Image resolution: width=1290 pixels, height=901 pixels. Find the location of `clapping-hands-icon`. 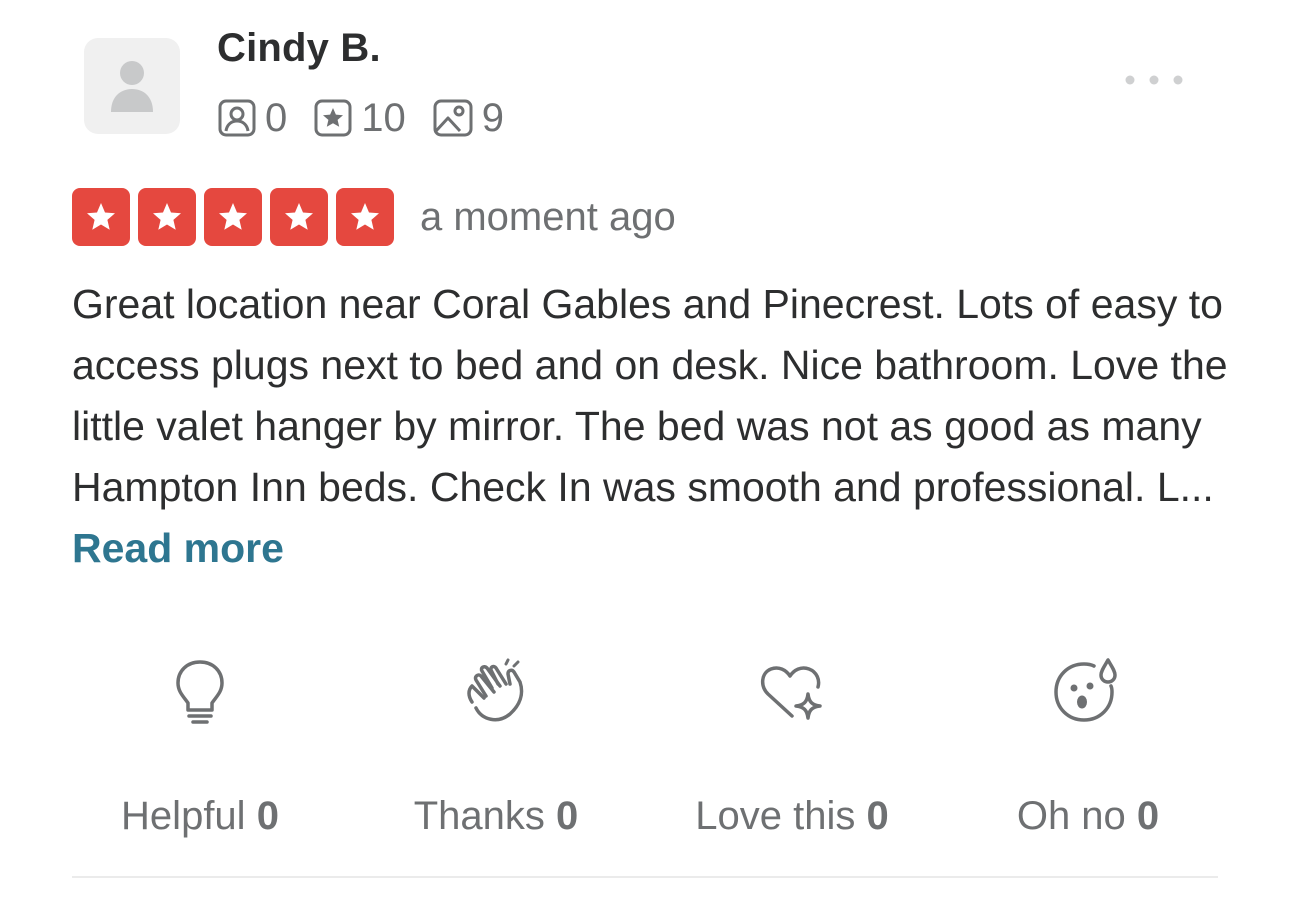

clapping-hands-icon is located at coordinates (495, 690).